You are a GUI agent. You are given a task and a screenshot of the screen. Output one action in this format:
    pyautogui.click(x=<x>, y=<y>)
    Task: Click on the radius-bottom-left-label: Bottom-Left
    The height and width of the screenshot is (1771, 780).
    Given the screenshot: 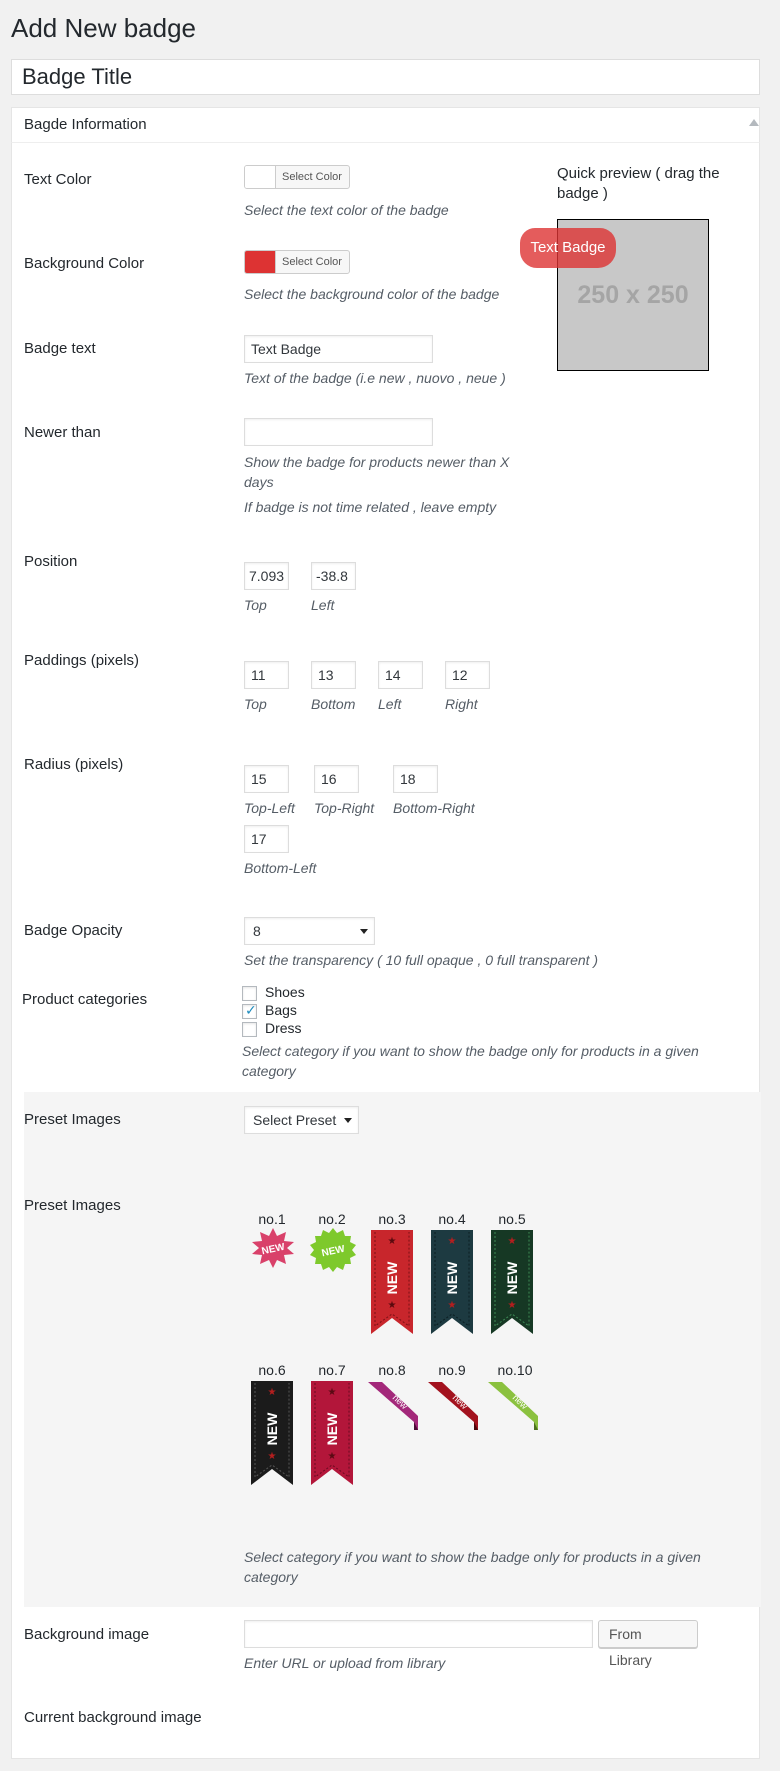 What is the action you would take?
    pyautogui.click(x=280, y=868)
    